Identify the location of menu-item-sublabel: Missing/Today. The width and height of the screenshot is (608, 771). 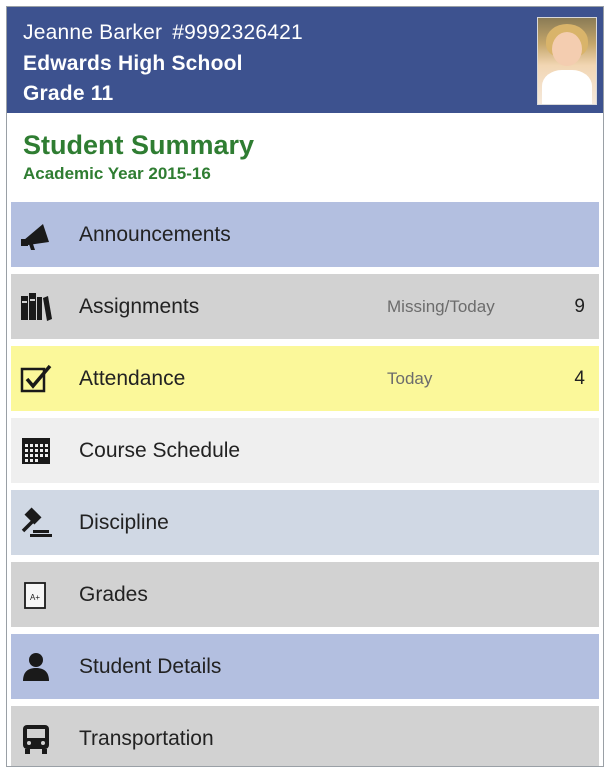
(441, 306).